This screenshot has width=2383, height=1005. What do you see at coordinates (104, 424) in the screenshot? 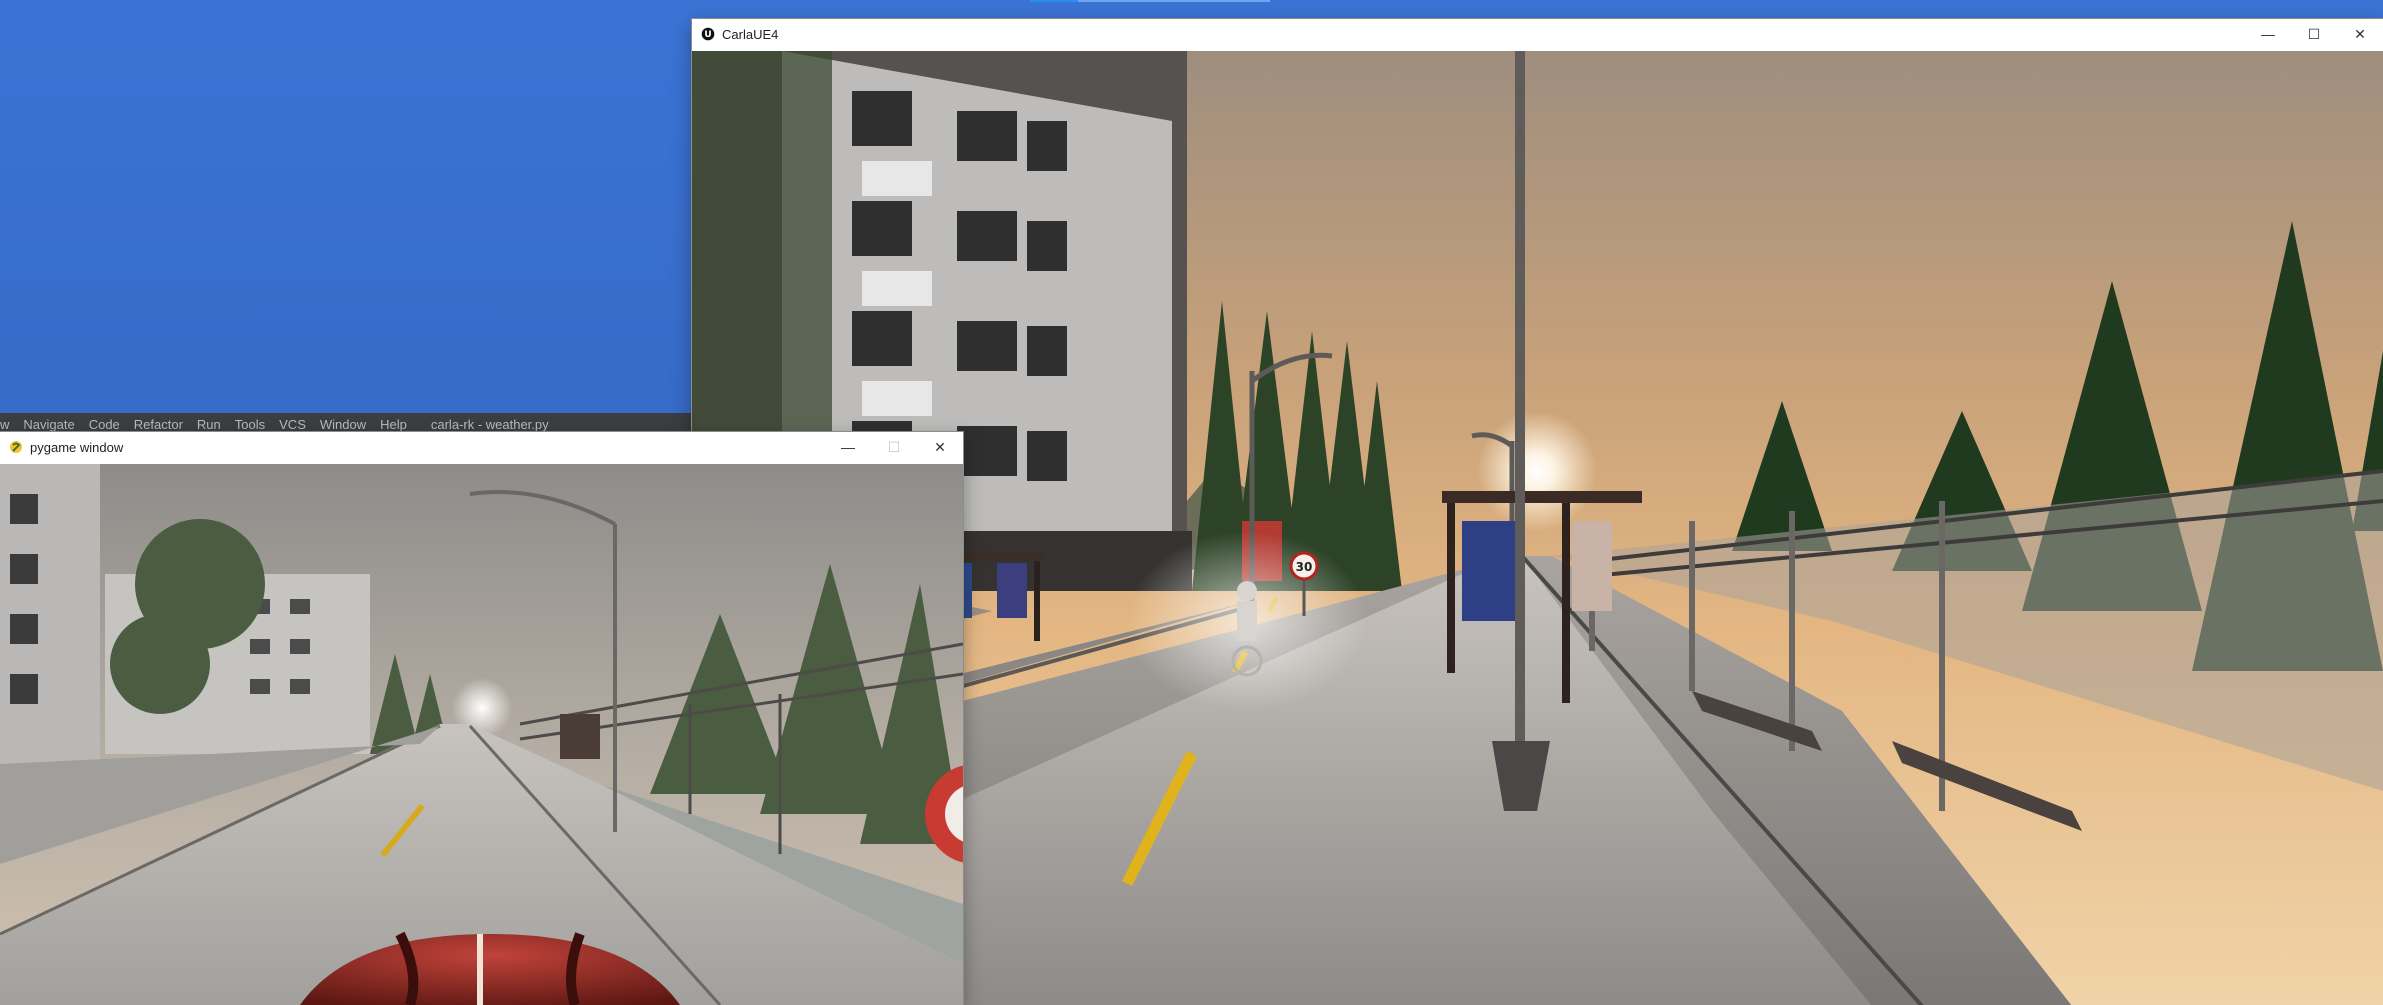
I see `ide-menu-code: Code` at bounding box center [104, 424].